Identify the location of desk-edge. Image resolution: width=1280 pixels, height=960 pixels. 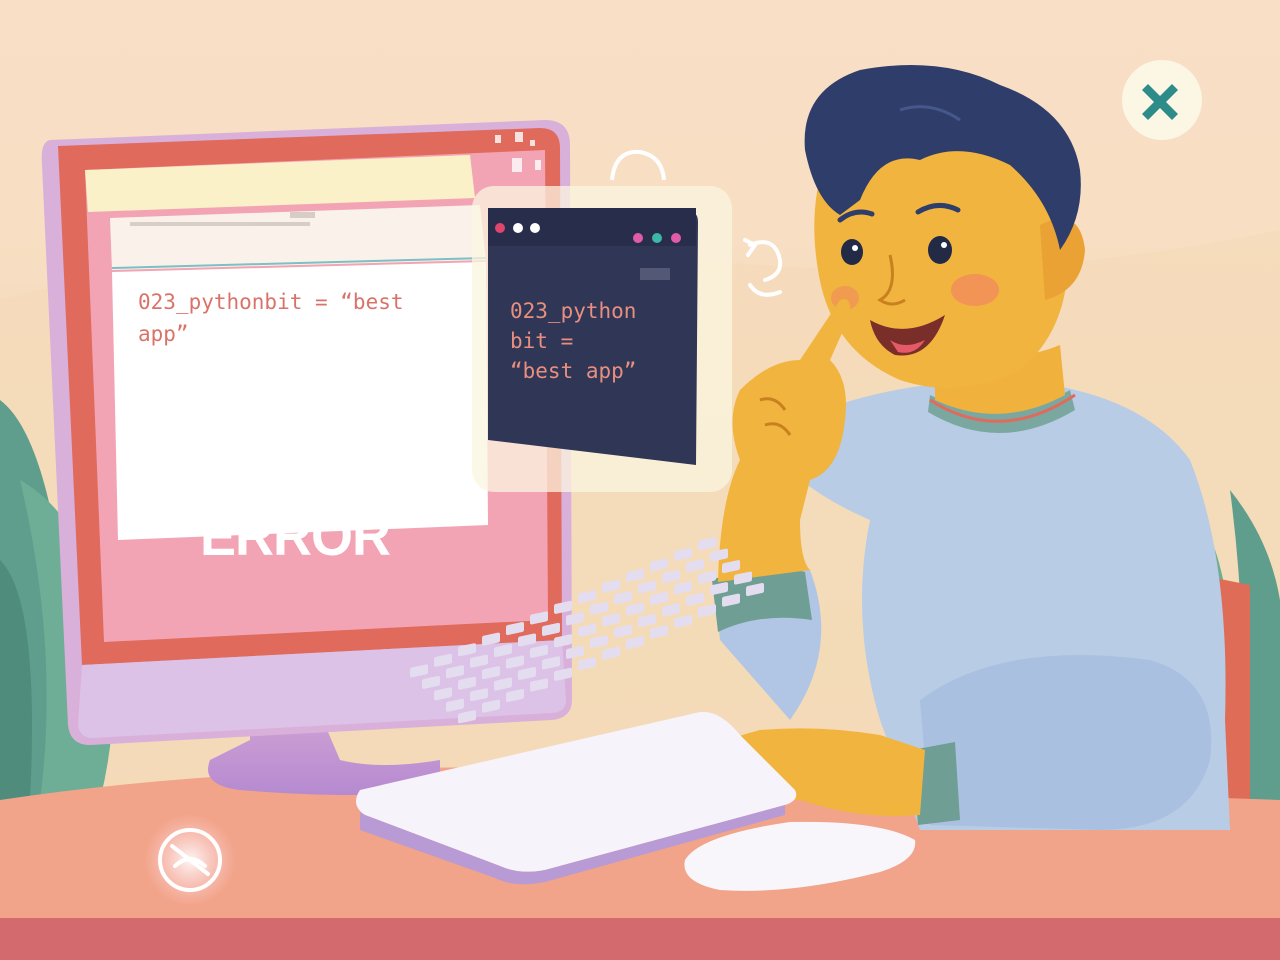
(640, 939).